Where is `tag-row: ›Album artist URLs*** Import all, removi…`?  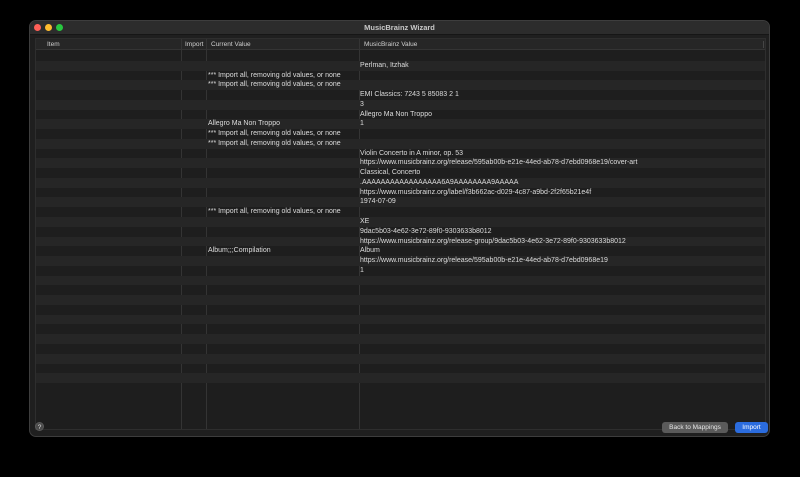 tag-row: ›Album artist URLs*** Import all, removi… is located at coordinates (400, 76).